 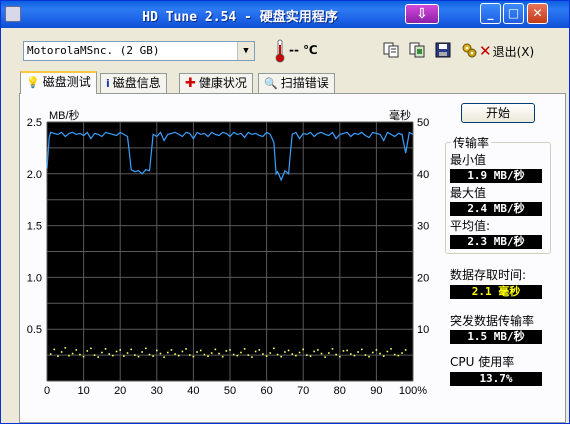 What do you see at coordinates (496, 176) in the screenshot?
I see `min-value: 1.9 MB/秒` at bounding box center [496, 176].